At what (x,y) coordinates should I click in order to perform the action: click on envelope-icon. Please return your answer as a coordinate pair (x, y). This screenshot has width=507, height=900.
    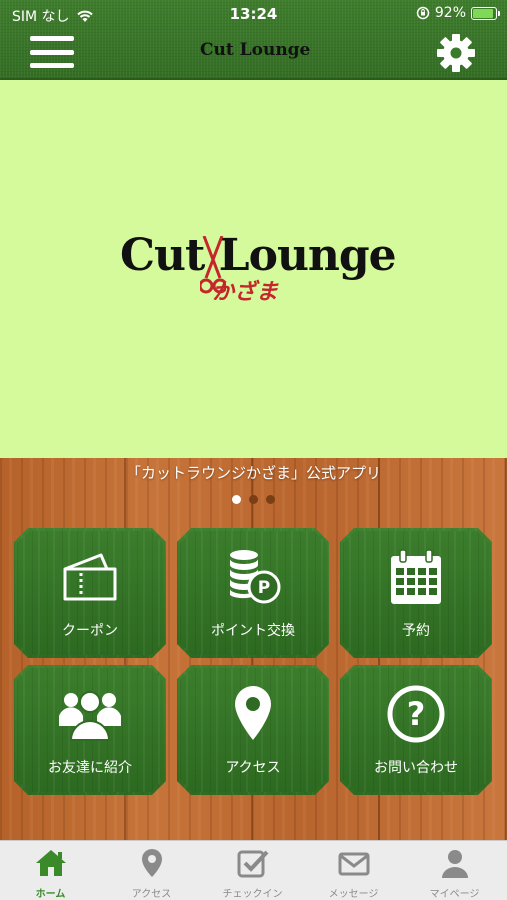
    Looking at the image, I should click on (353, 864).